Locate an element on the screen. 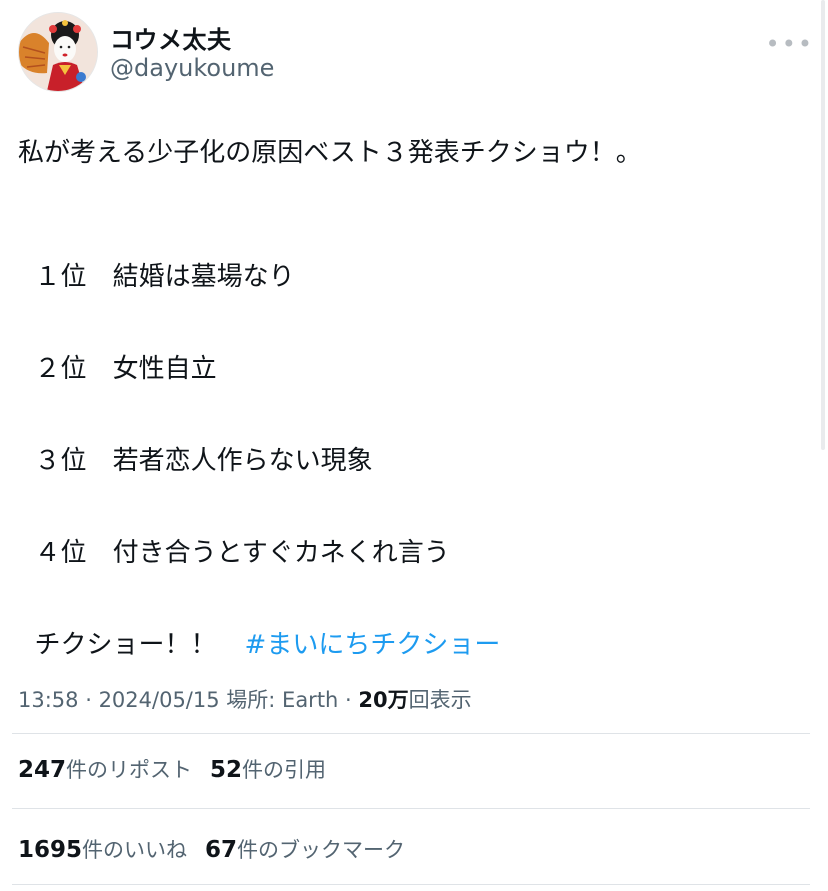 Image resolution: width=828 pixels, height=891 pixels. quotes-label: 件の引用 is located at coordinates (284, 770).